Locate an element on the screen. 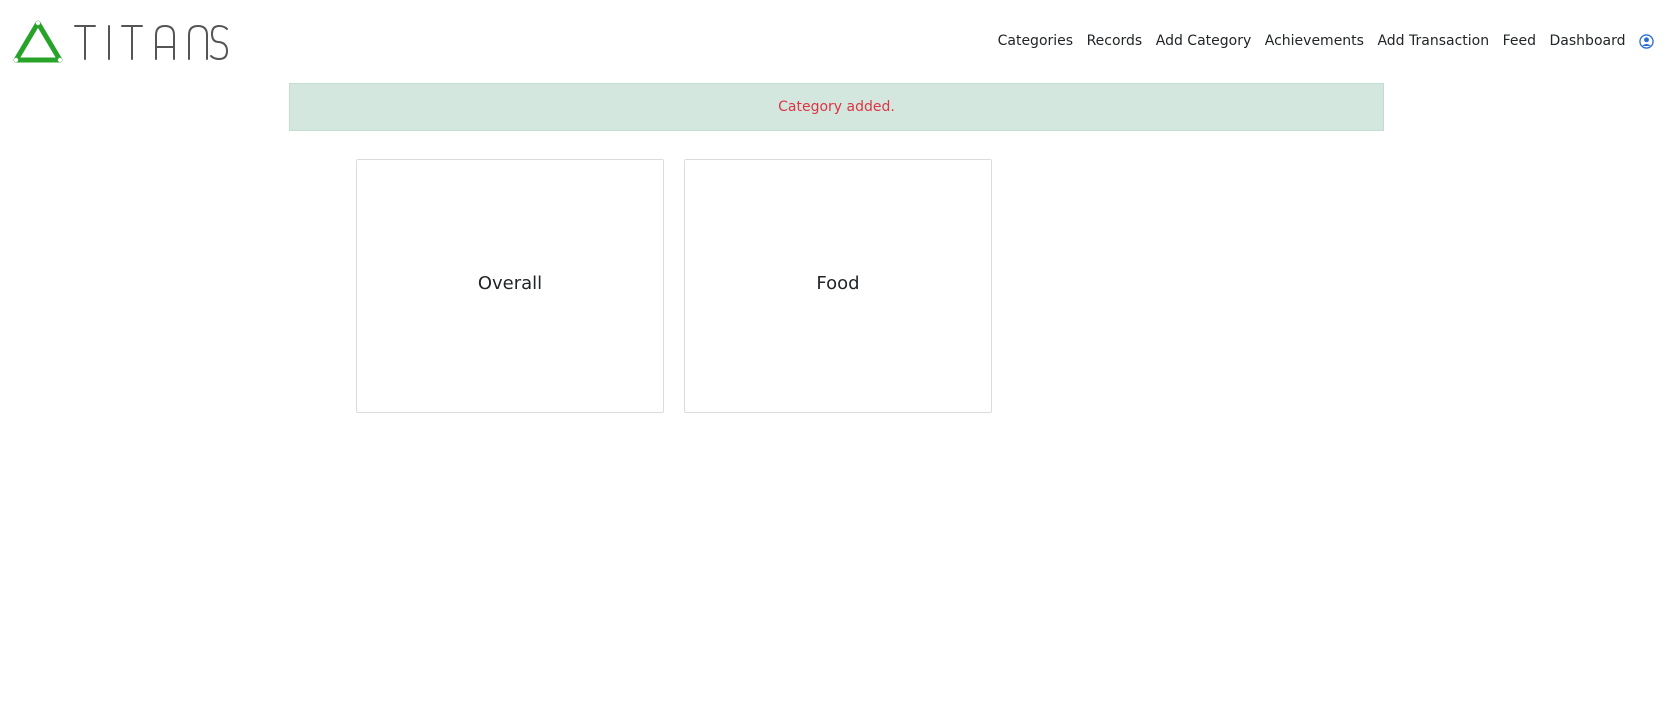  user-circle-icon is located at coordinates (1646, 41).